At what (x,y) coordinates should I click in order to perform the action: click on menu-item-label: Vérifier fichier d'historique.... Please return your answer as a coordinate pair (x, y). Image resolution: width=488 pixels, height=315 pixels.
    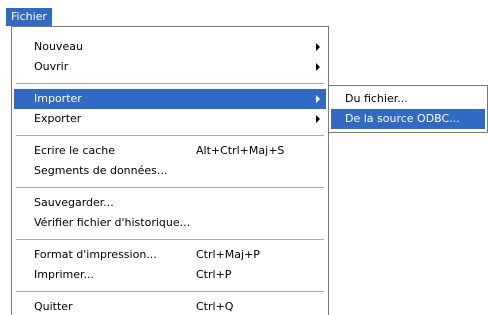
    Looking at the image, I should click on (112, 222).